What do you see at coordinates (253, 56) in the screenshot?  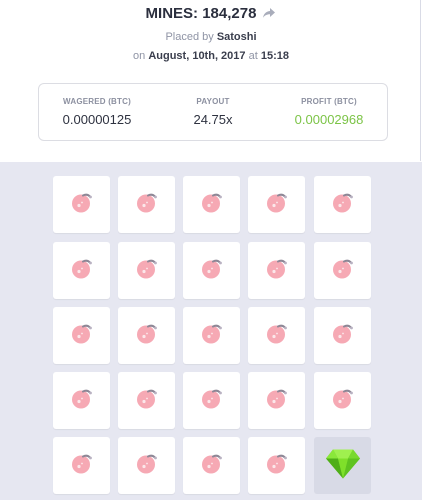 I see `time-prefix: at` at bounding box center [253, 56].